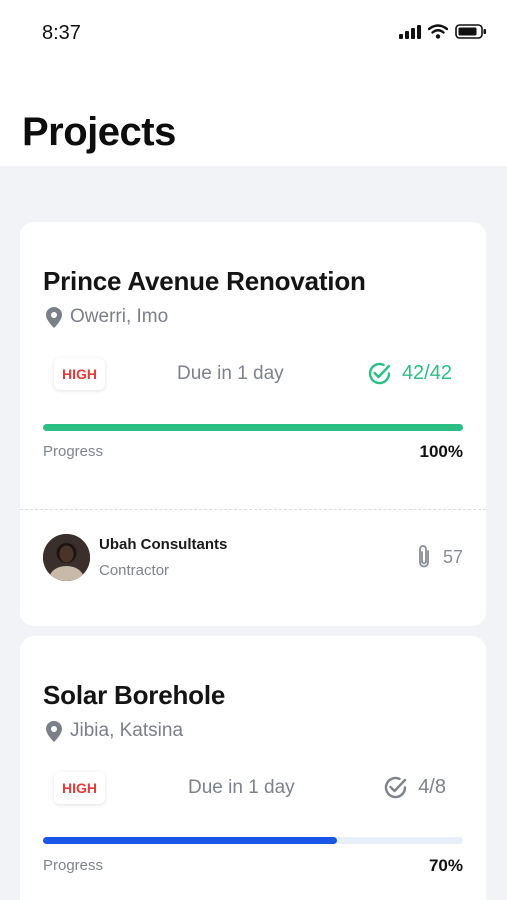  I want to click on attachments-count: 57, so click(452, 556).